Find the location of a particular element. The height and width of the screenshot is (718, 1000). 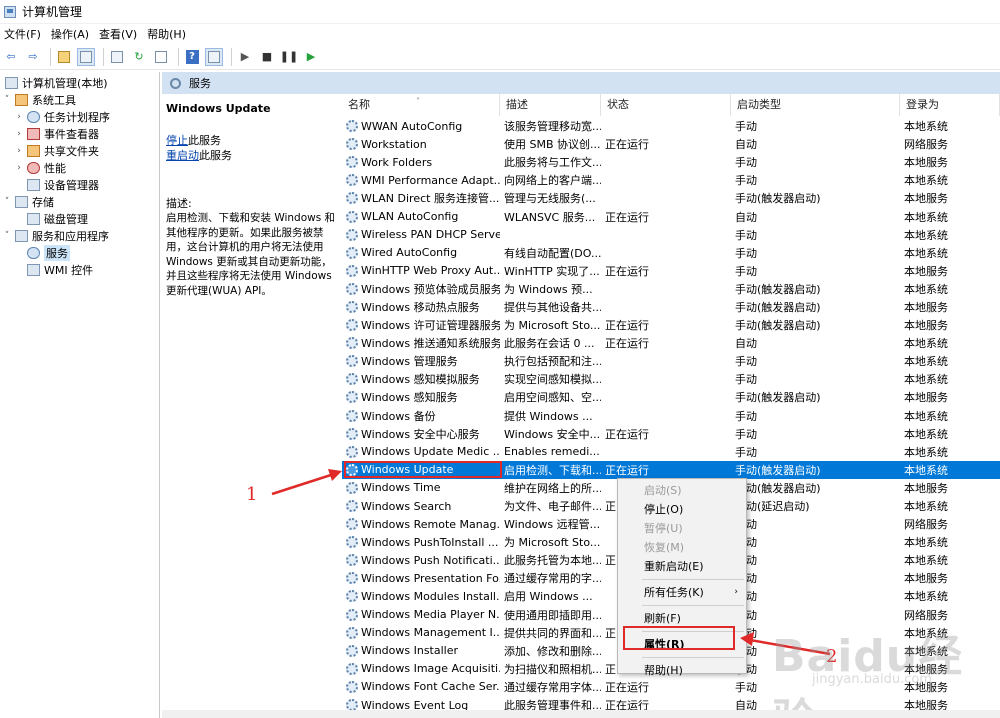

description-label: 描述: is located at coordinates (179, 203).